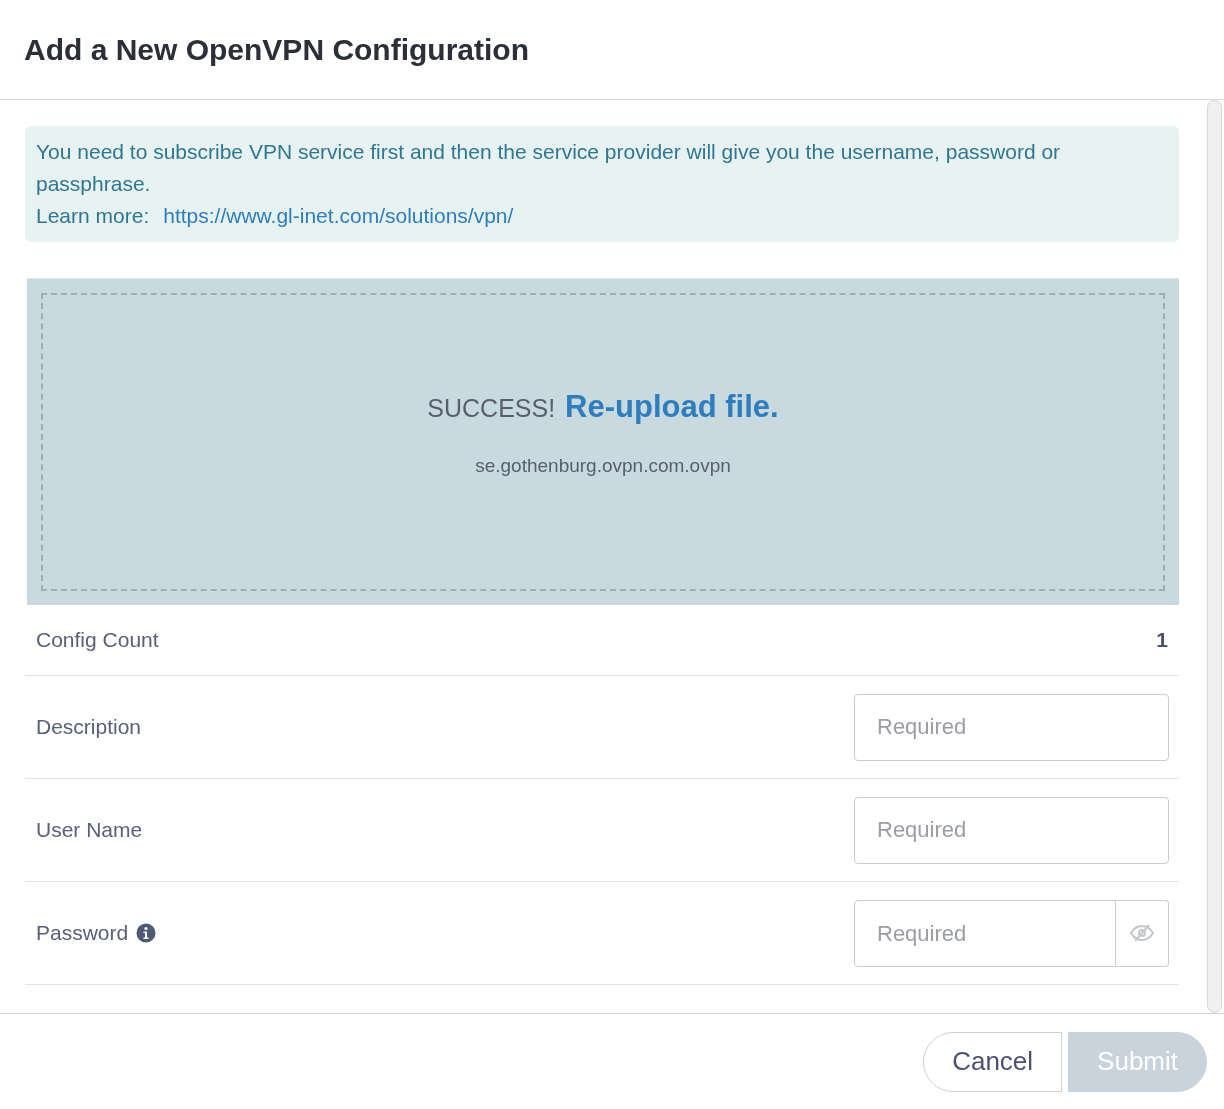  What do you see at coordinates (985, 933) in the screenshot?
I see `password-field: Required` at bounding box center [985, 933].